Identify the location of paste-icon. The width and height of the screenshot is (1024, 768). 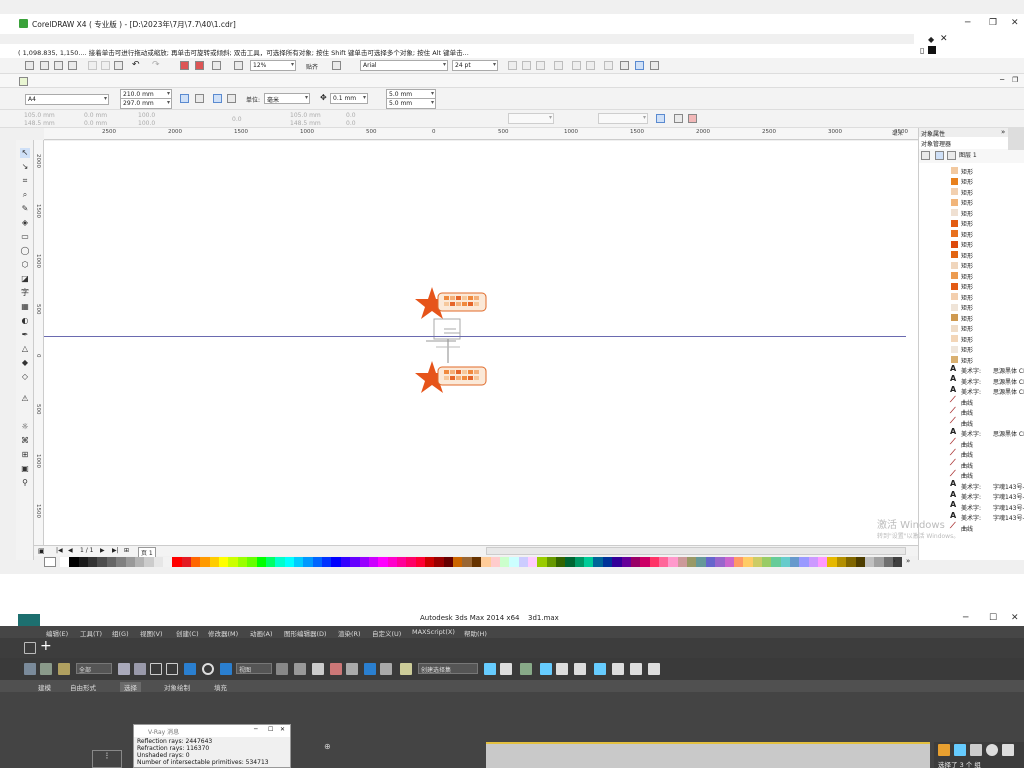
(118, 65).